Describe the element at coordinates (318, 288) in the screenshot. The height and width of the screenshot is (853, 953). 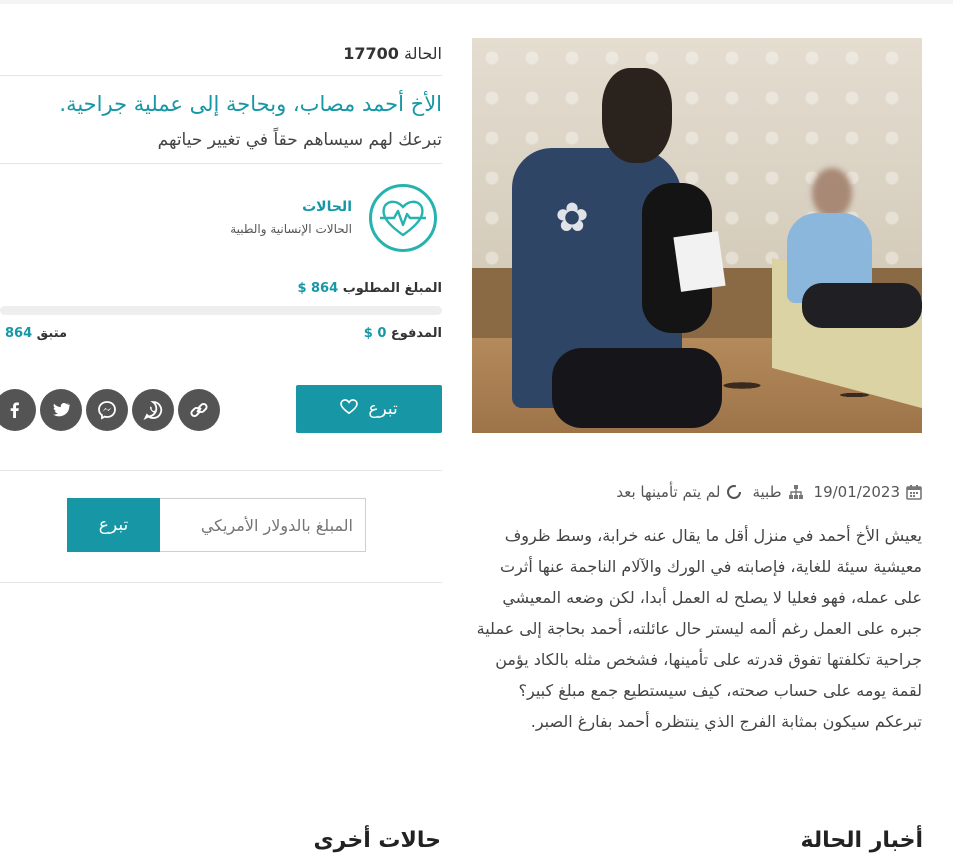
I see `required-value: 864 $` at that location.